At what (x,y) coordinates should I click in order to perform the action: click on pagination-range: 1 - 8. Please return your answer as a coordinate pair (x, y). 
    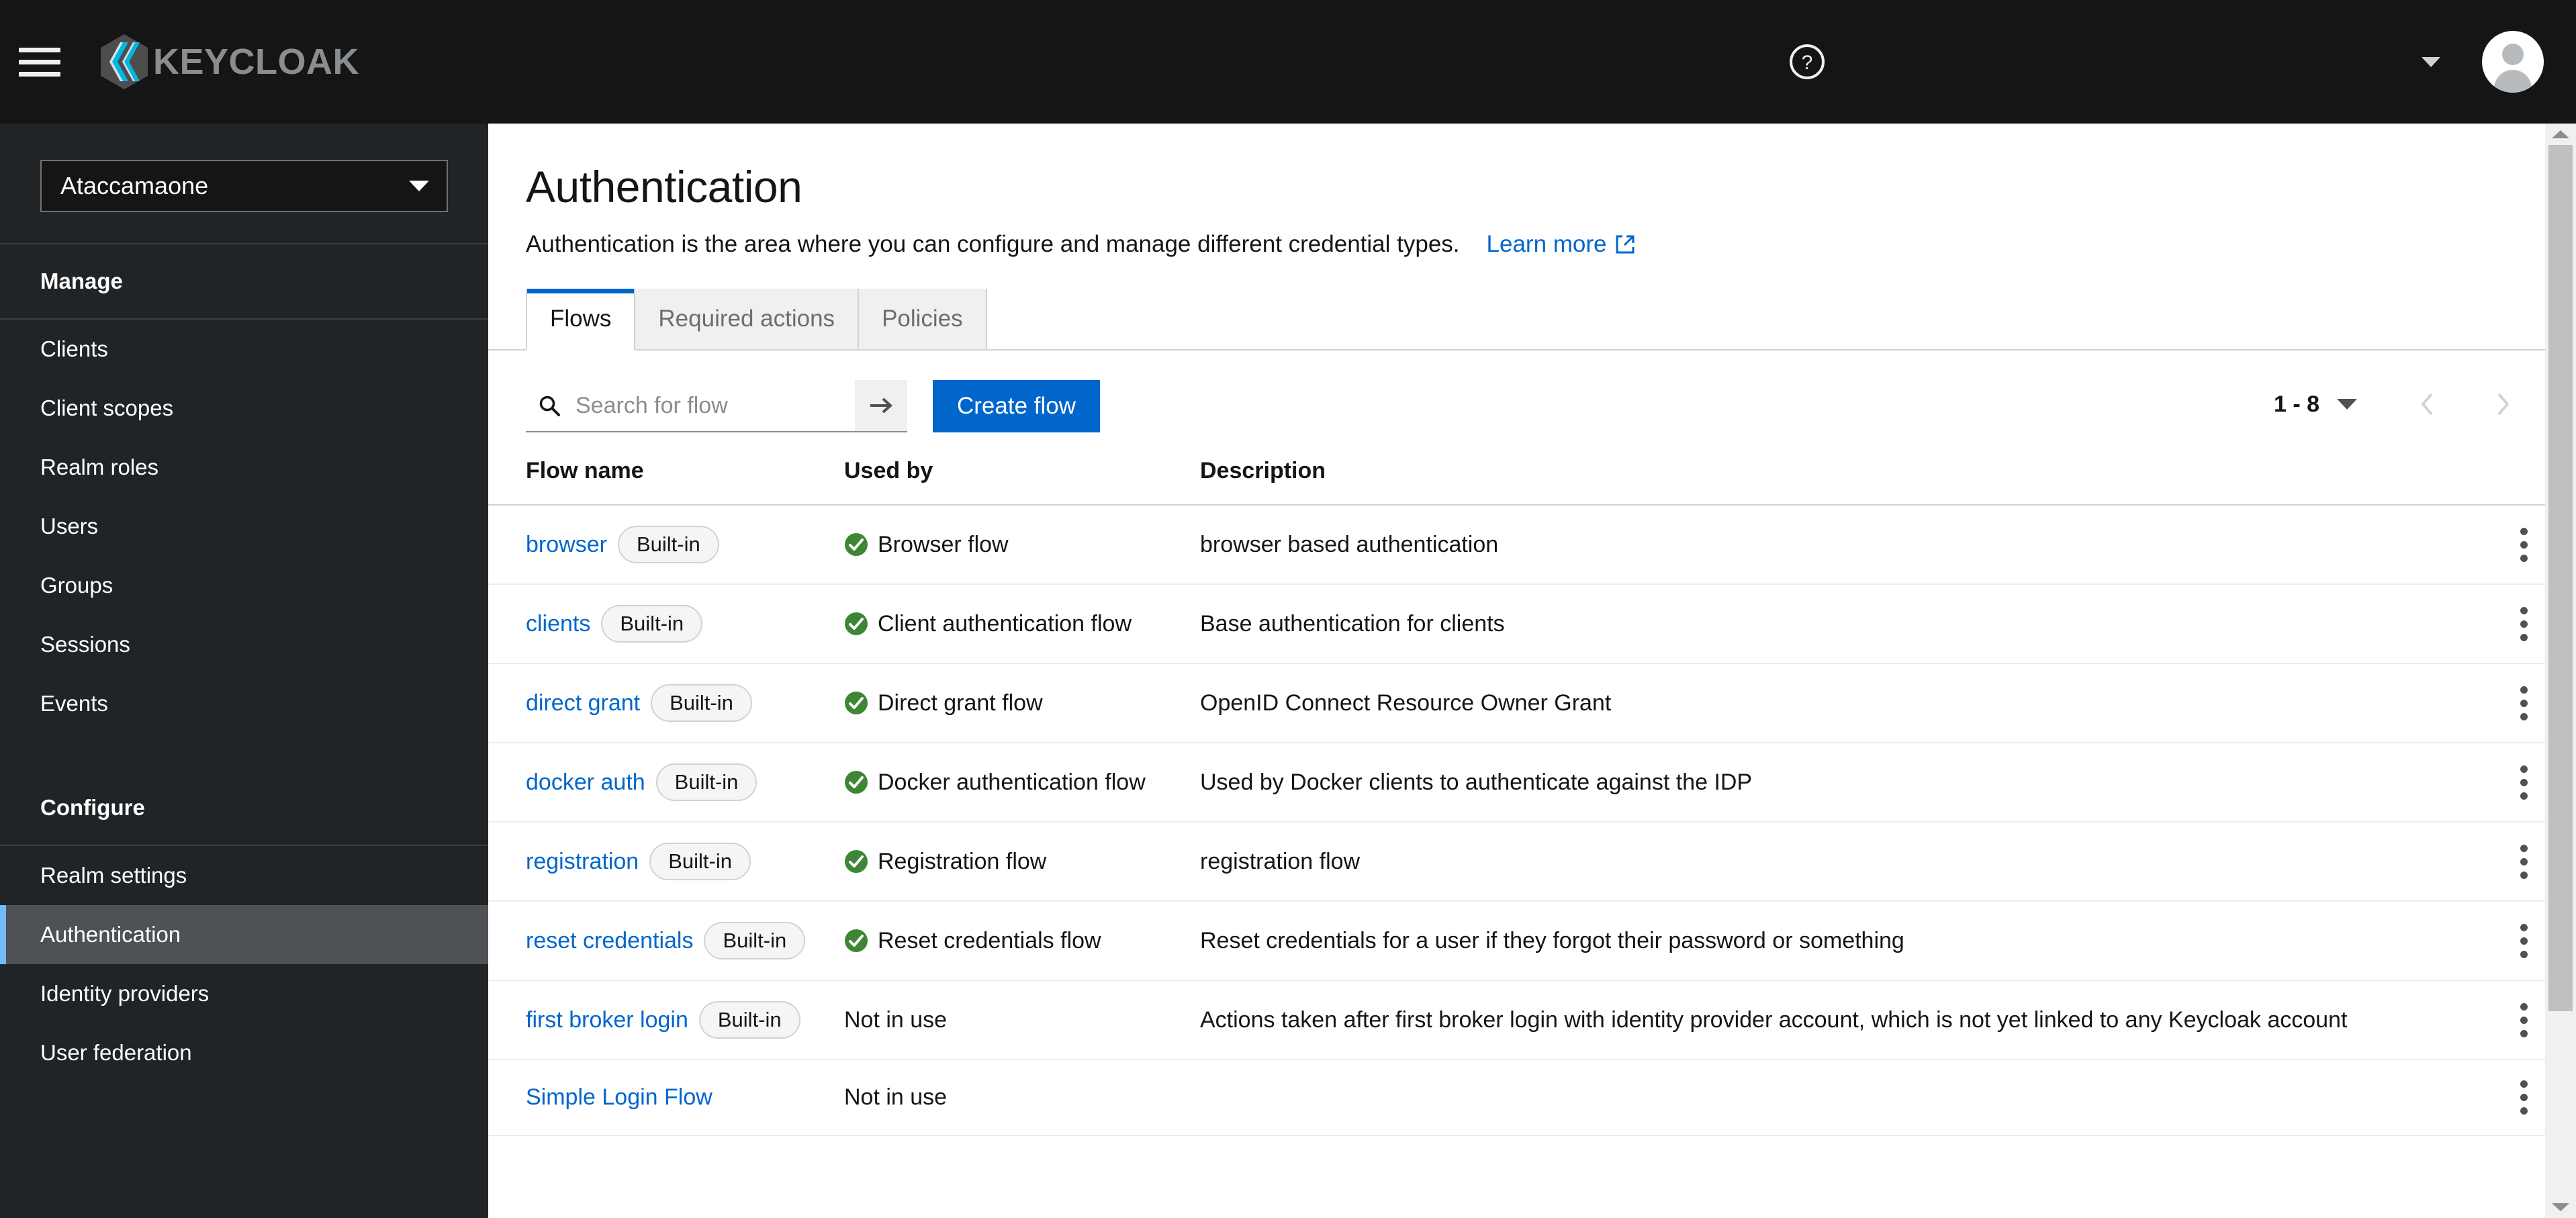
    Looking at the image, I should click on (2297, 404).